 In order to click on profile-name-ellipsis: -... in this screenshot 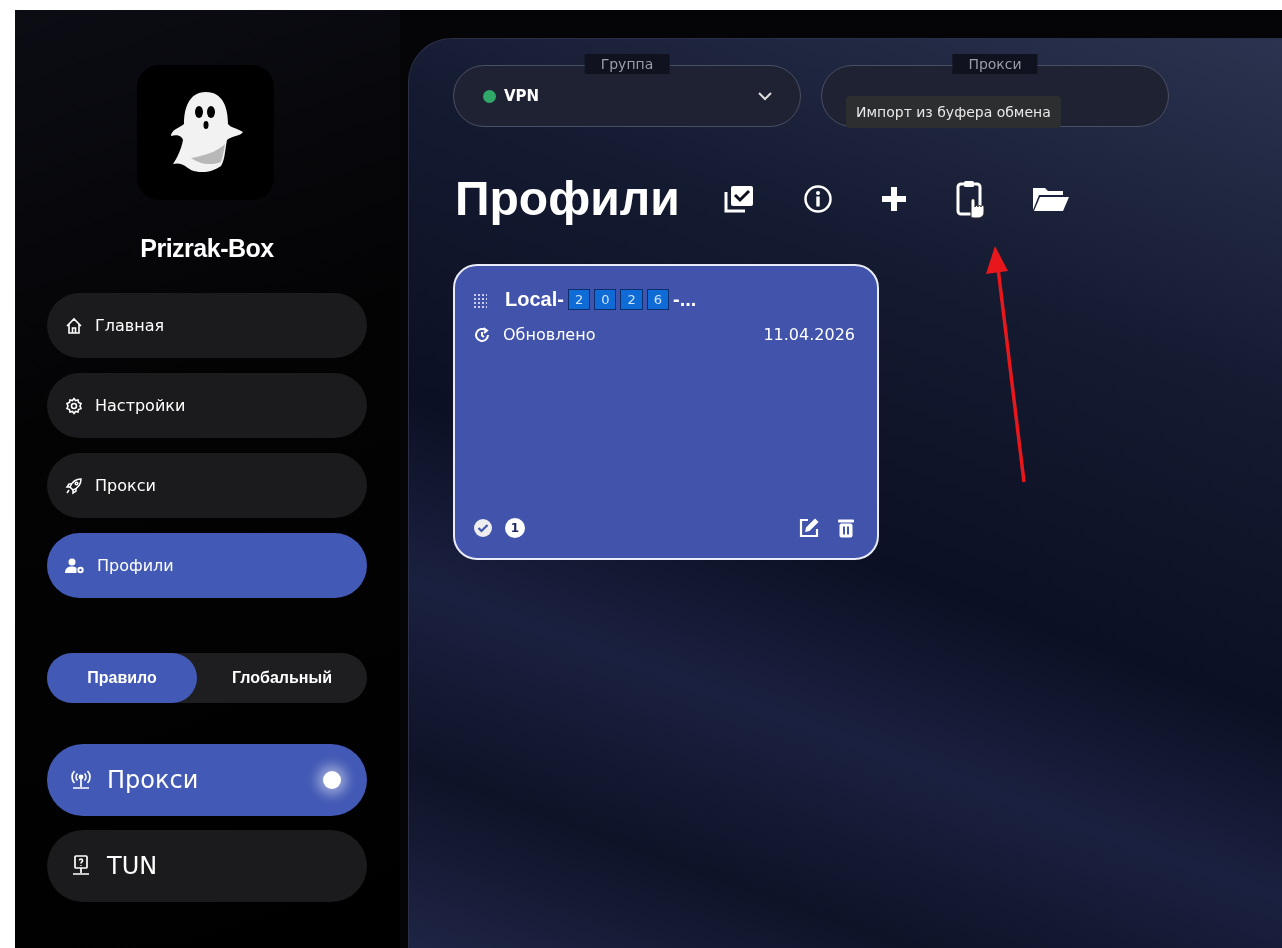, I will do `click(685, 299)`.